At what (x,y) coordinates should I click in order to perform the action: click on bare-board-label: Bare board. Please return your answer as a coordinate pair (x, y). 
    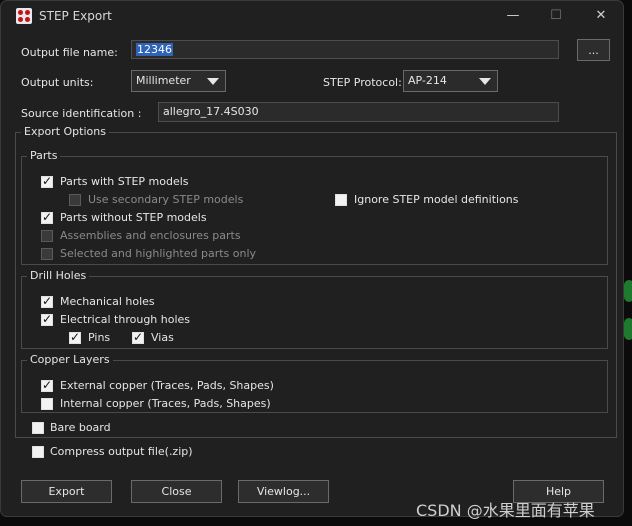
    Looking at the image, I should click on (80, 427).